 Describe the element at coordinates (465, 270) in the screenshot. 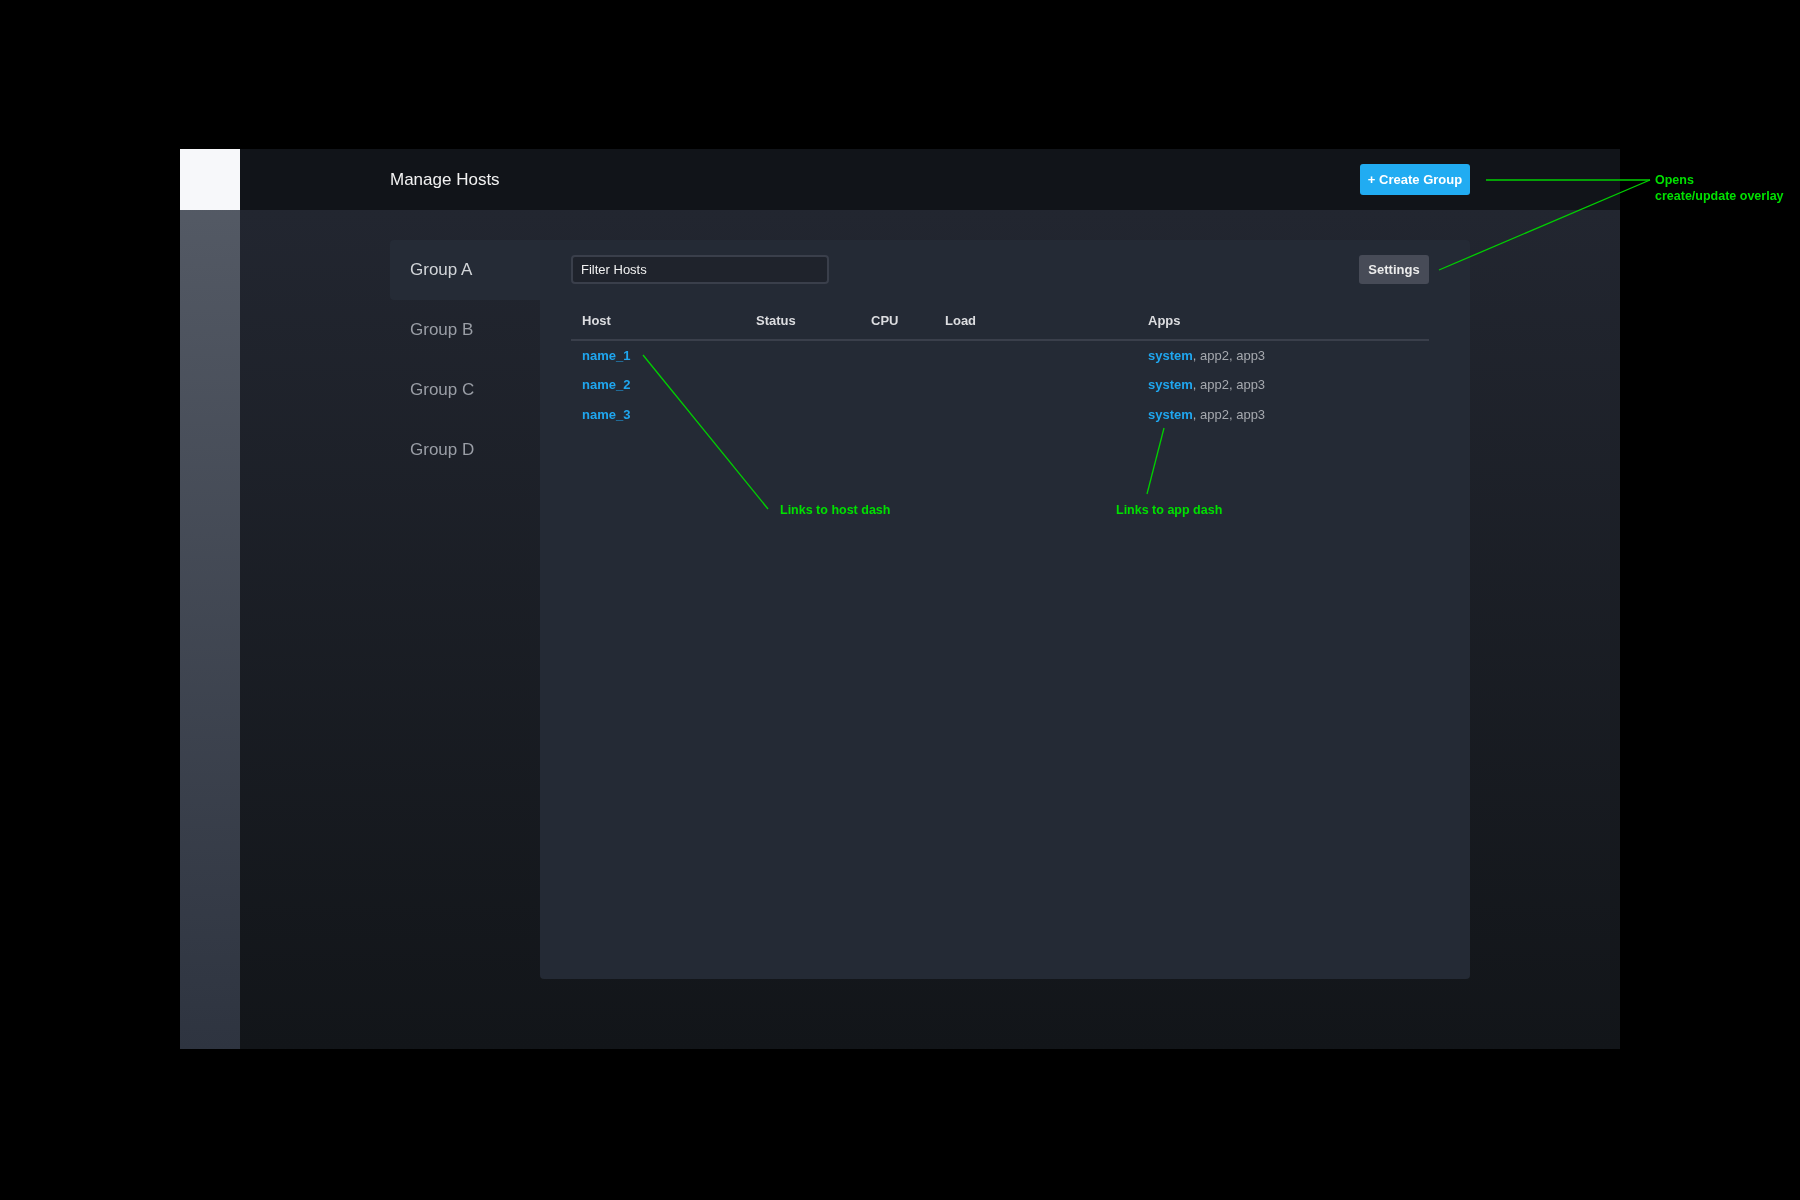

I see `group-tab: Group A` at that location.